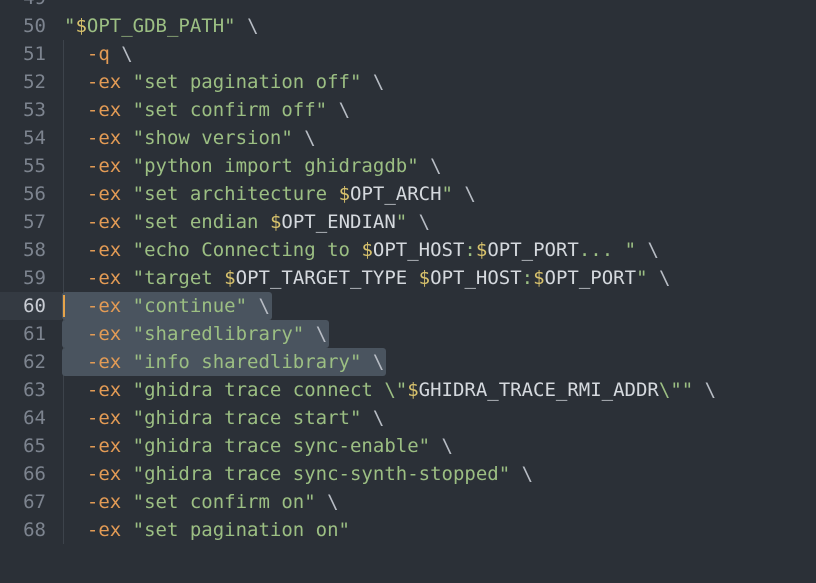 This screenshot has height=583, width=816. Describe the element at coordinates (527, 278) in the screenshot. I see `token-str: :` at that location.